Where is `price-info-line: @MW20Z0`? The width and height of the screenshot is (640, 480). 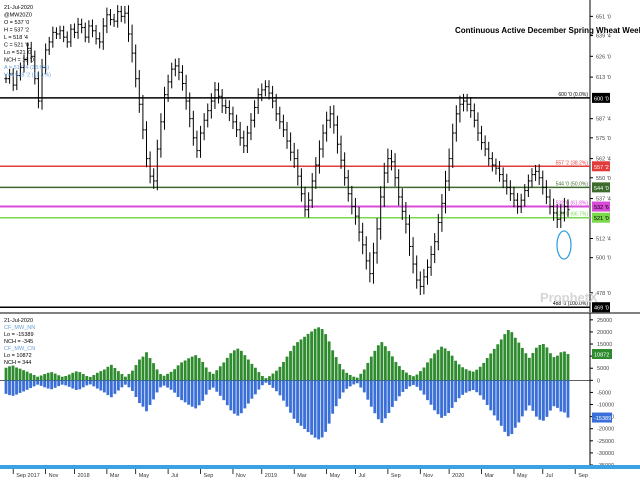
price-info-line: @MW20Z0 is located at coordinates (18, 16).